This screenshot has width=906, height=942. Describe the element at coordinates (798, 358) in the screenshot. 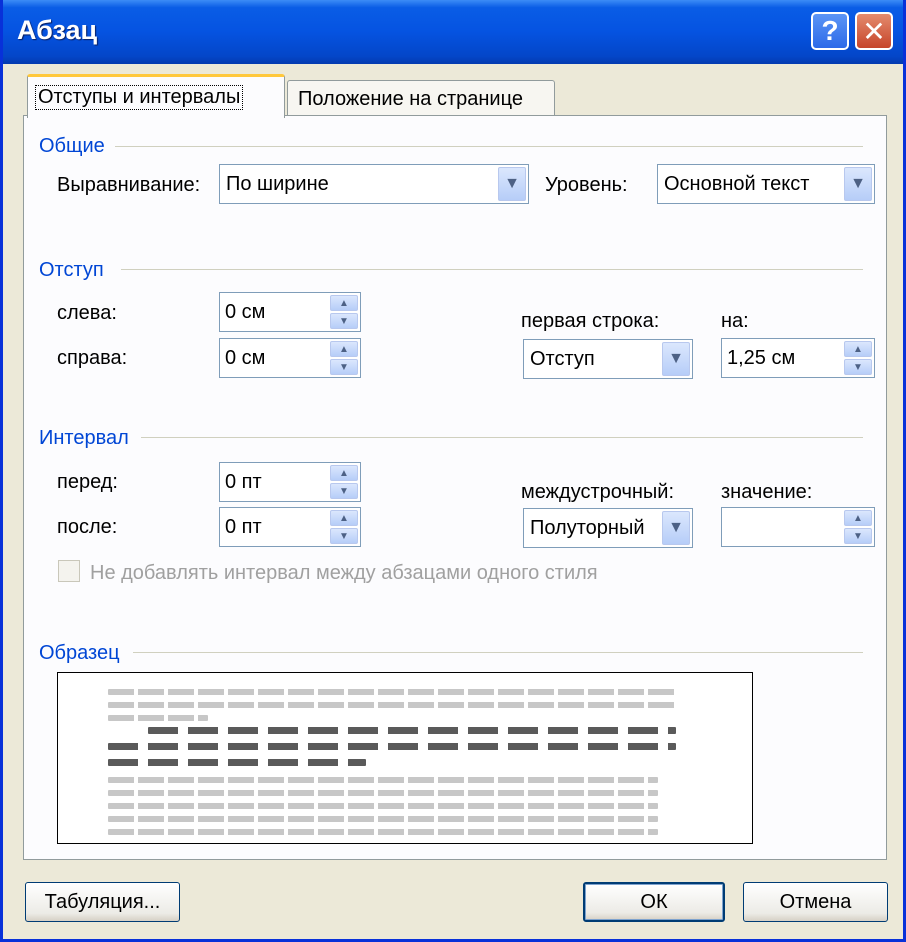

I see `indent-by-spinner: 1,25 см ▲ ▼` at that location.